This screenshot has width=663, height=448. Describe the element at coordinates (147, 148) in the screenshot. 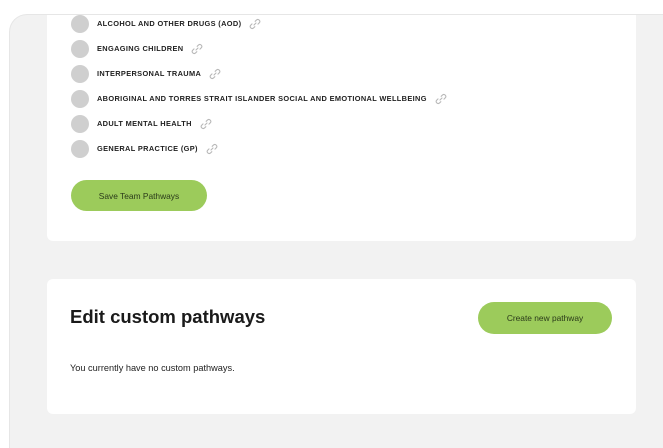

I see `pathway-label: GENERAL PRACTICE (GP)` at that location.